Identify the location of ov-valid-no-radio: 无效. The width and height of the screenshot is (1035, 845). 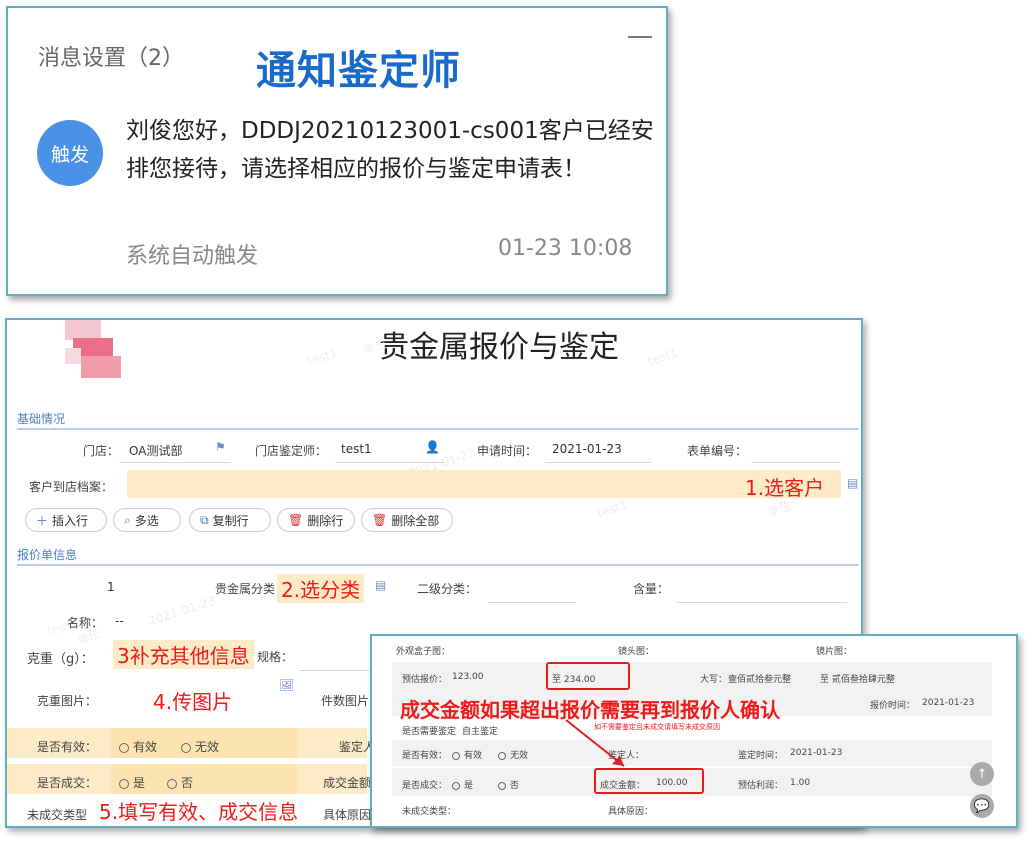
(513, 754).